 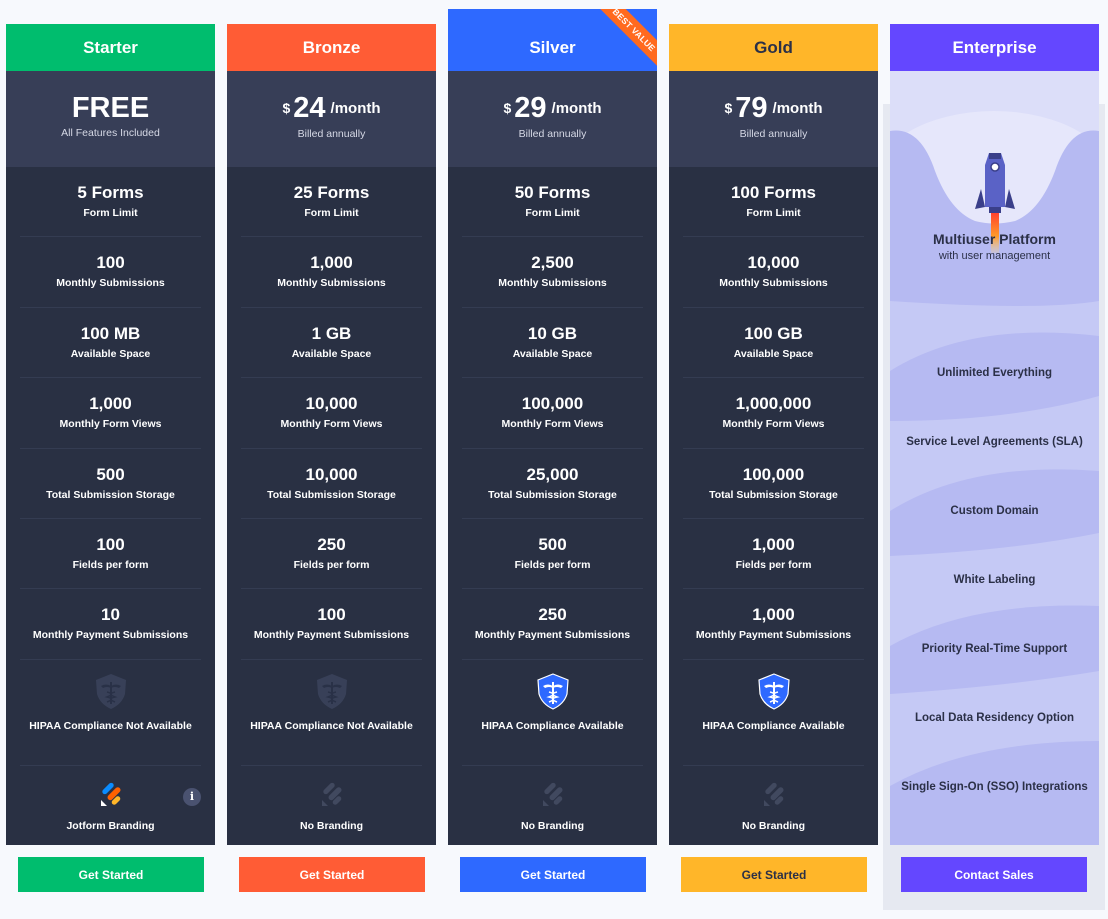 What do you see at coordinates (192, 796) in the screenshot?
I see `info-icon: i` at bounding box center [192, 796].